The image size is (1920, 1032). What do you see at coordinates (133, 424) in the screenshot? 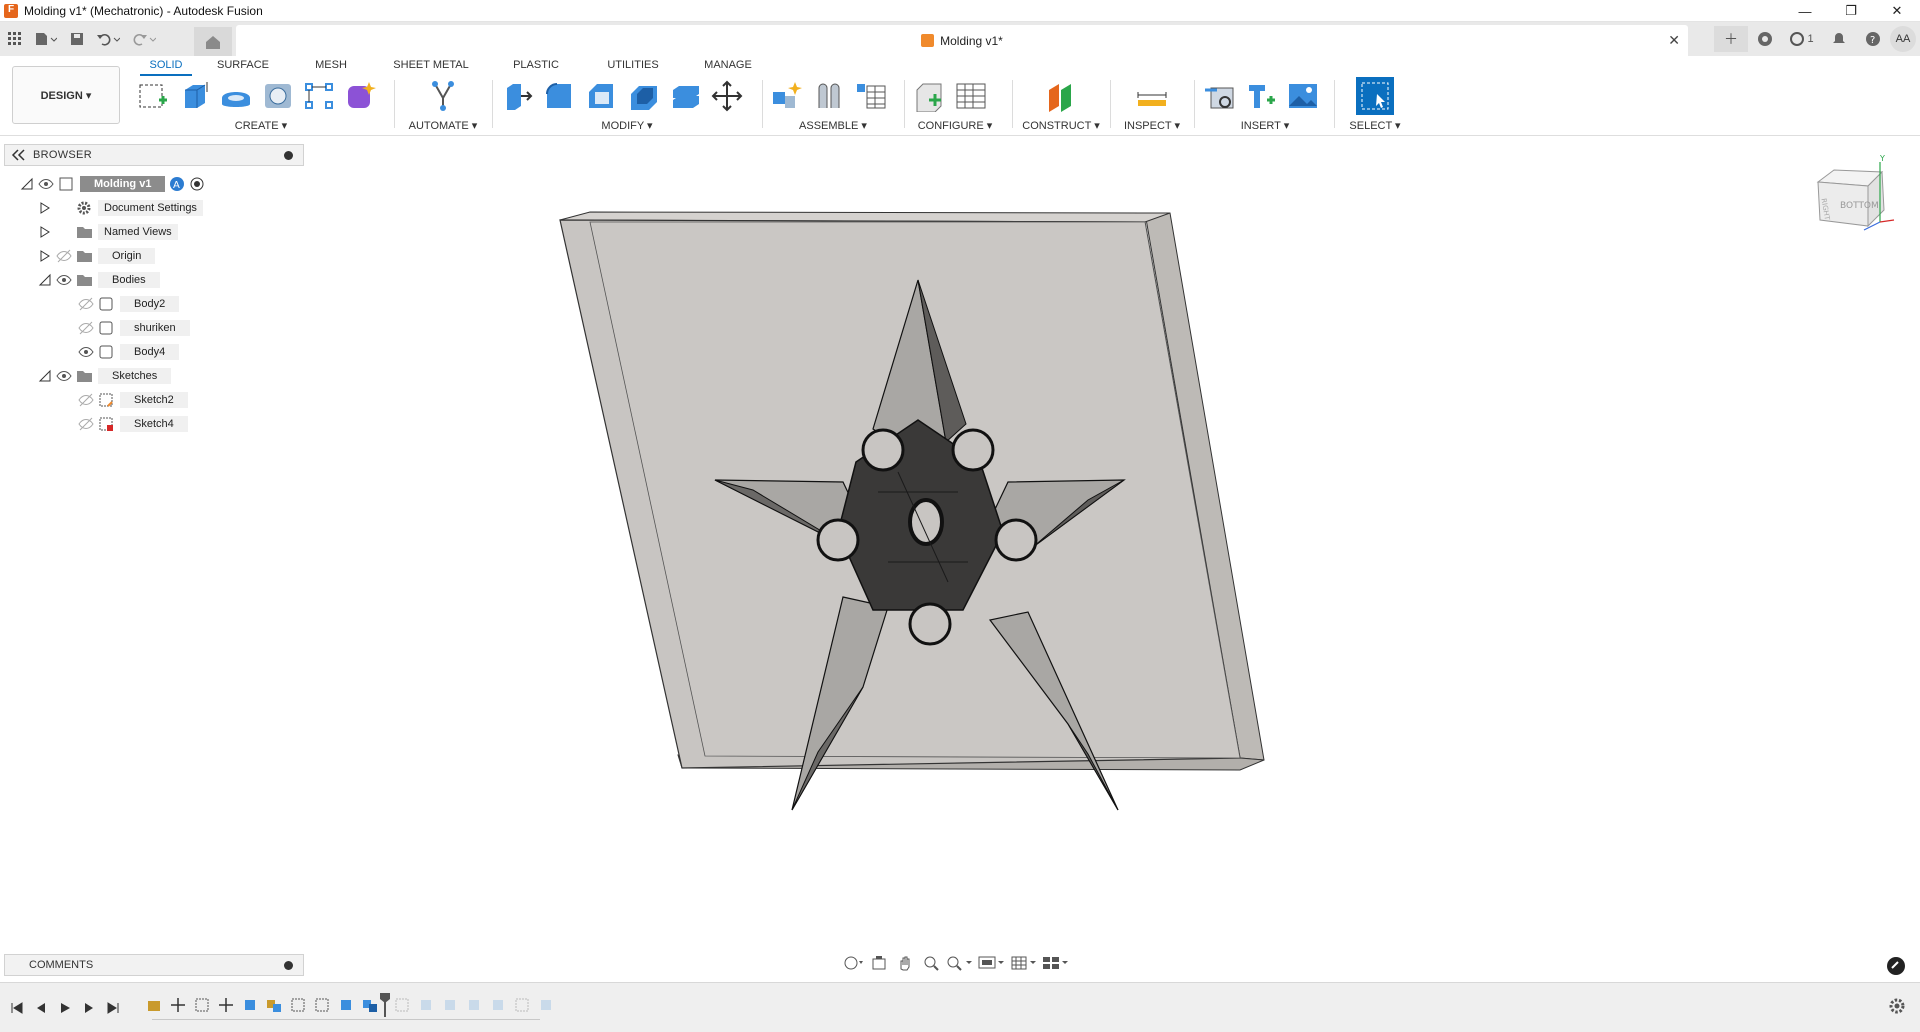
I see `tree-item-sketch4: Sketch4` at bounding box center [133, 424].